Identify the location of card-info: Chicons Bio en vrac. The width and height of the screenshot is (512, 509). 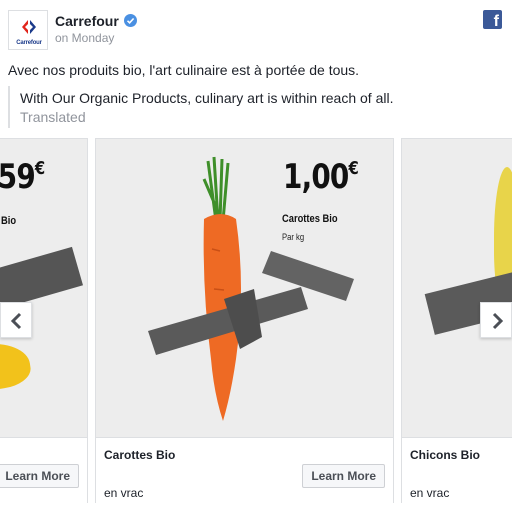
(457, 470).